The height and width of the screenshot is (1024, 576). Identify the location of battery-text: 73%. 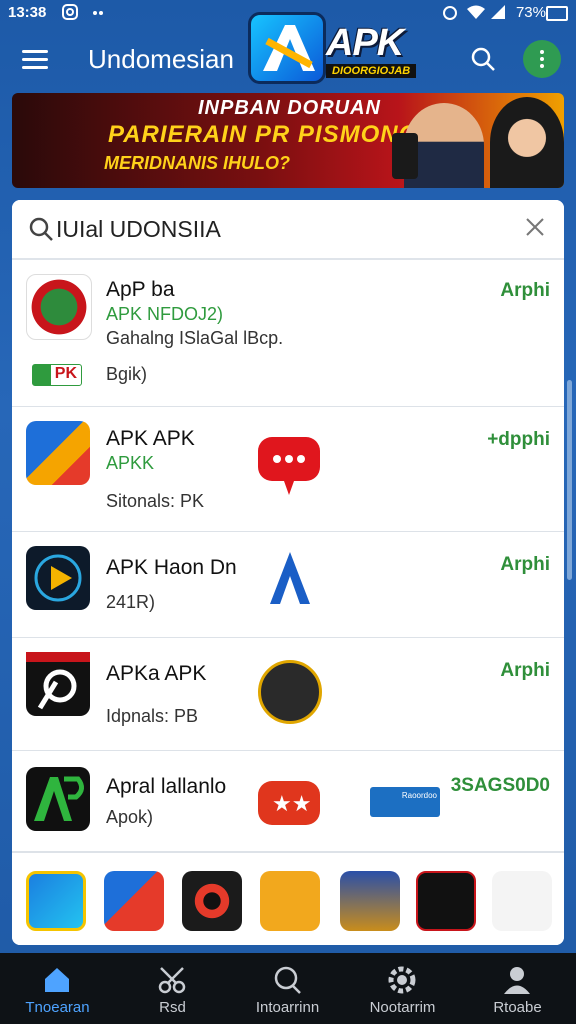
(530, 12).